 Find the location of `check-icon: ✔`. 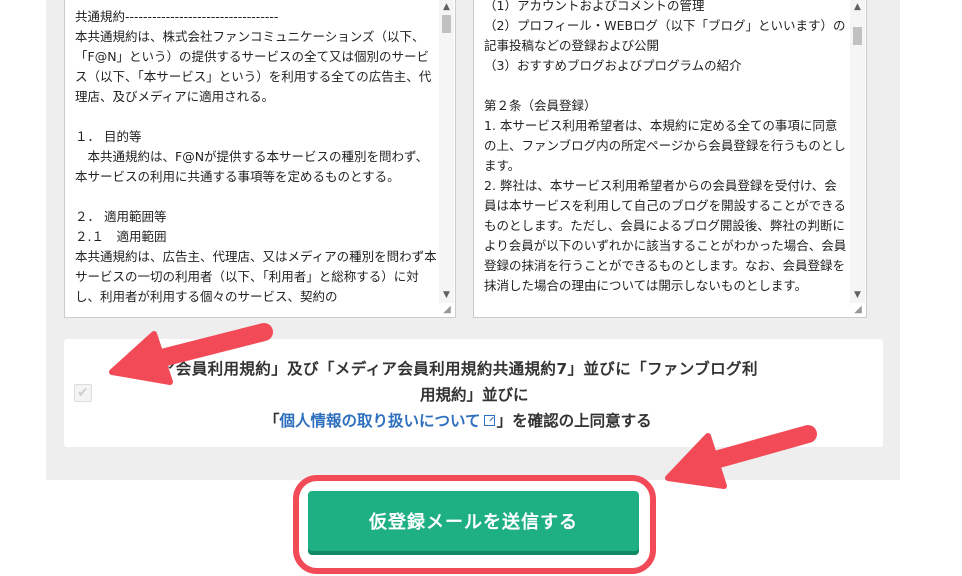

check-icon: ✔ is located at coordinates (83, 393).